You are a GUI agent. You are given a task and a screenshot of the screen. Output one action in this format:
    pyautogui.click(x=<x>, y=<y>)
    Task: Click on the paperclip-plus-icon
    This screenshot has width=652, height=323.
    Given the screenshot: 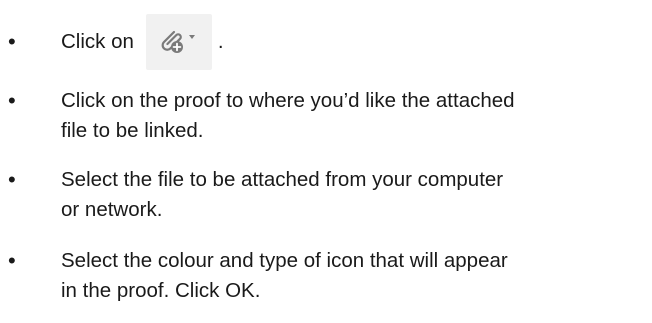 What is the action you would take?
    pyautogui.click(x=178, y=41)
    